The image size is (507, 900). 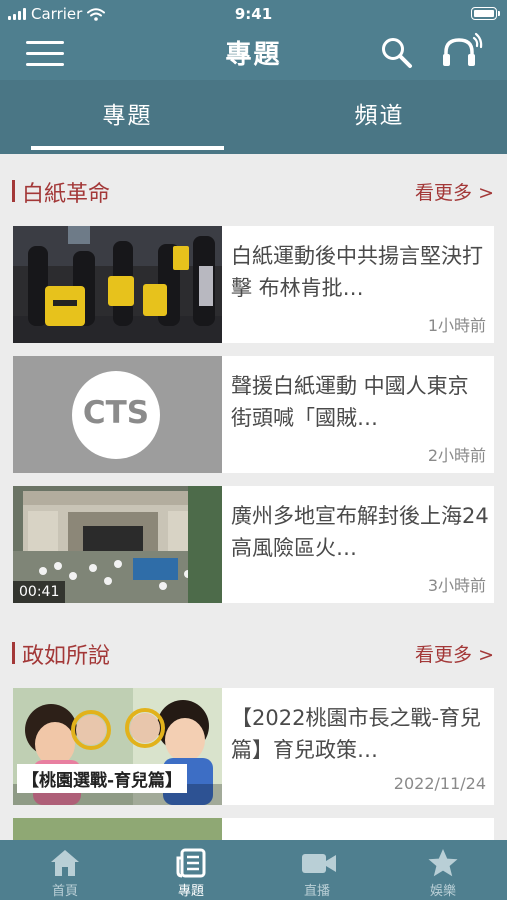 What do you see at coordinates (66, 194) in the screenshot?
I see `section-title: 白紙革命` at bounding box center [66, 194].